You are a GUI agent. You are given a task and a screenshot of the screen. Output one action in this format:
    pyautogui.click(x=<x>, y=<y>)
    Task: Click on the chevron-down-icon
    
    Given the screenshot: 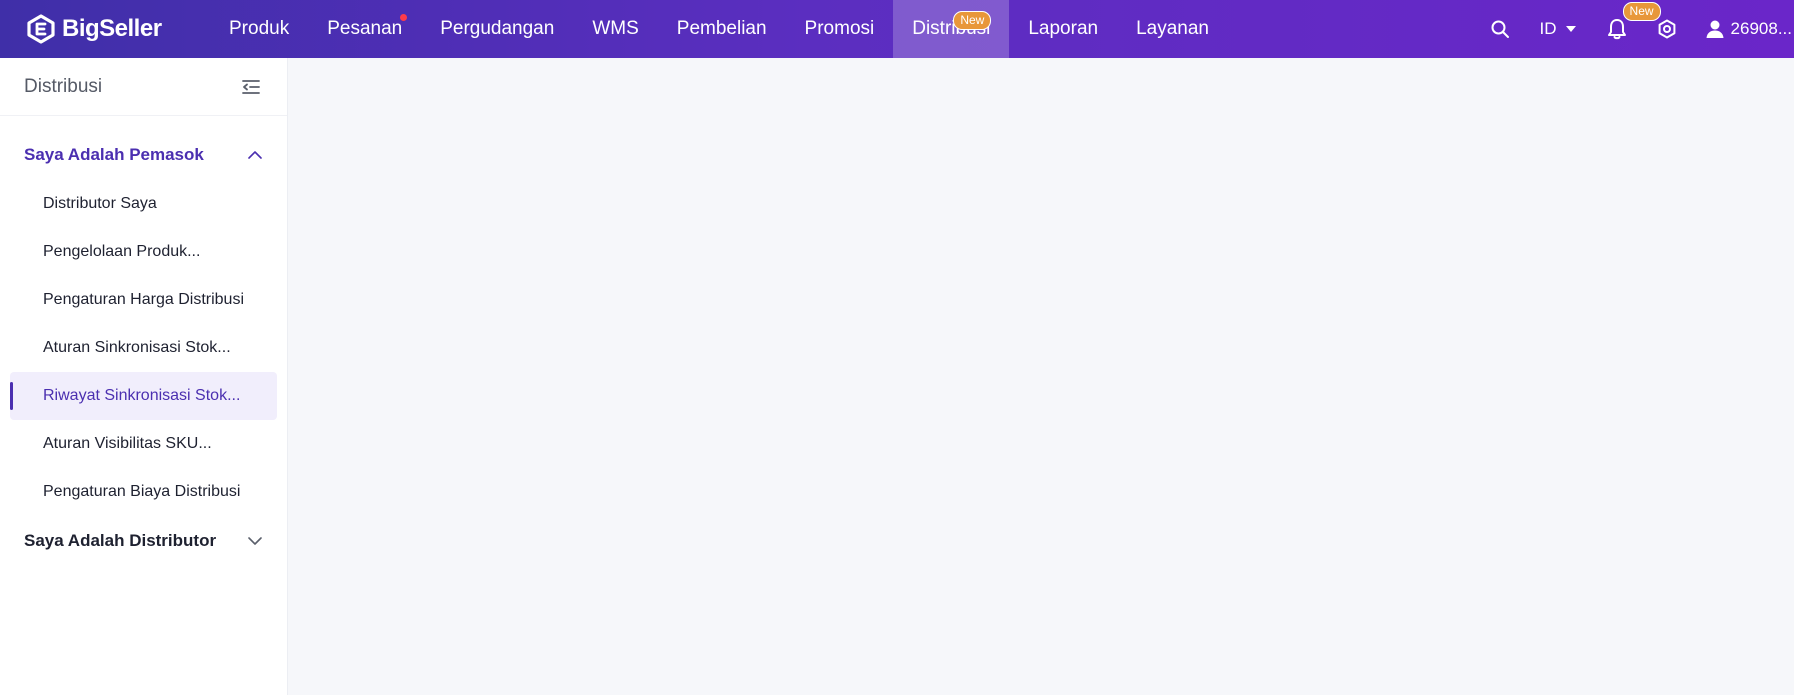 What is the action you would take?
    pyautogui.click(x=255, y=541)
    